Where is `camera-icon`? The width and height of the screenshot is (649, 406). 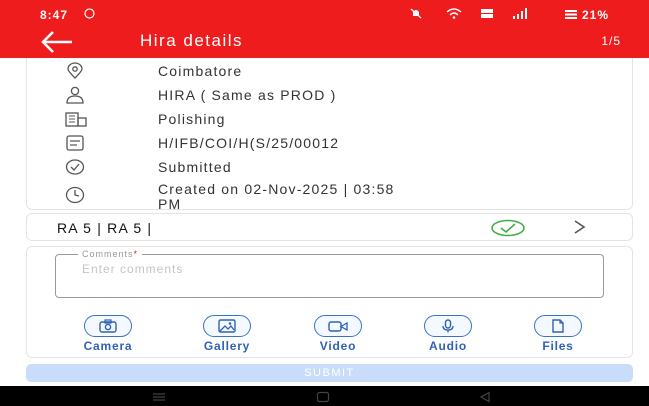
camera-icon is located at coordinates (108, 326).